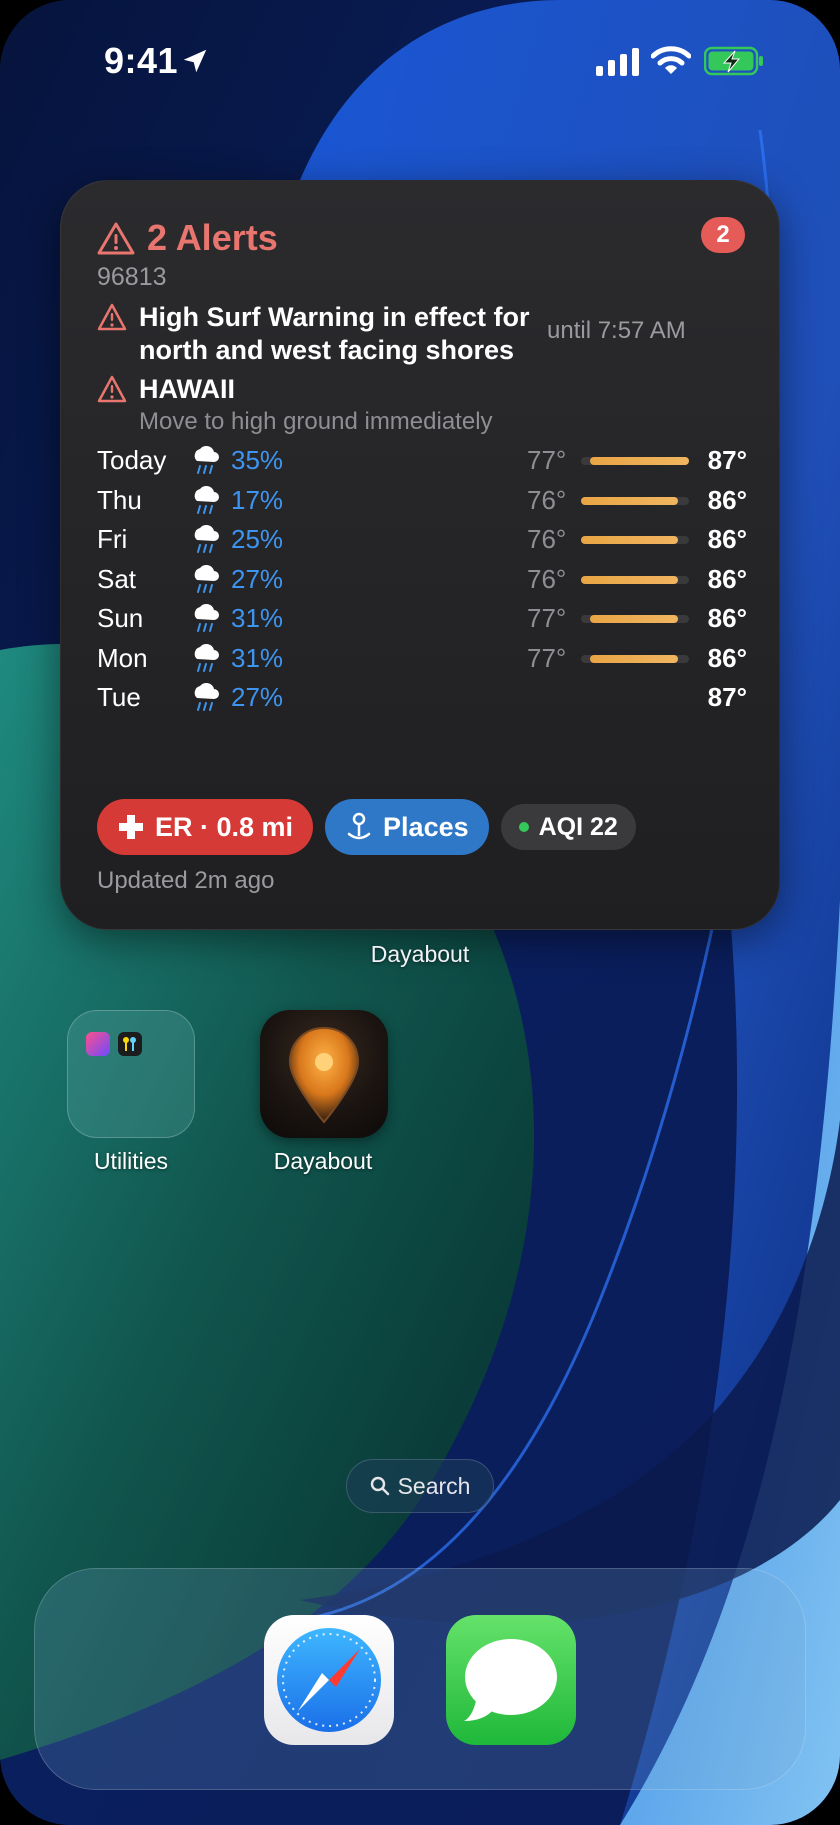 The height and width of the screenshot is (1825, 840). What do you see at coordinates (257, 460) in the screenshot?
I see `forecast-precip: 35%` at bounding box center [257, 460].